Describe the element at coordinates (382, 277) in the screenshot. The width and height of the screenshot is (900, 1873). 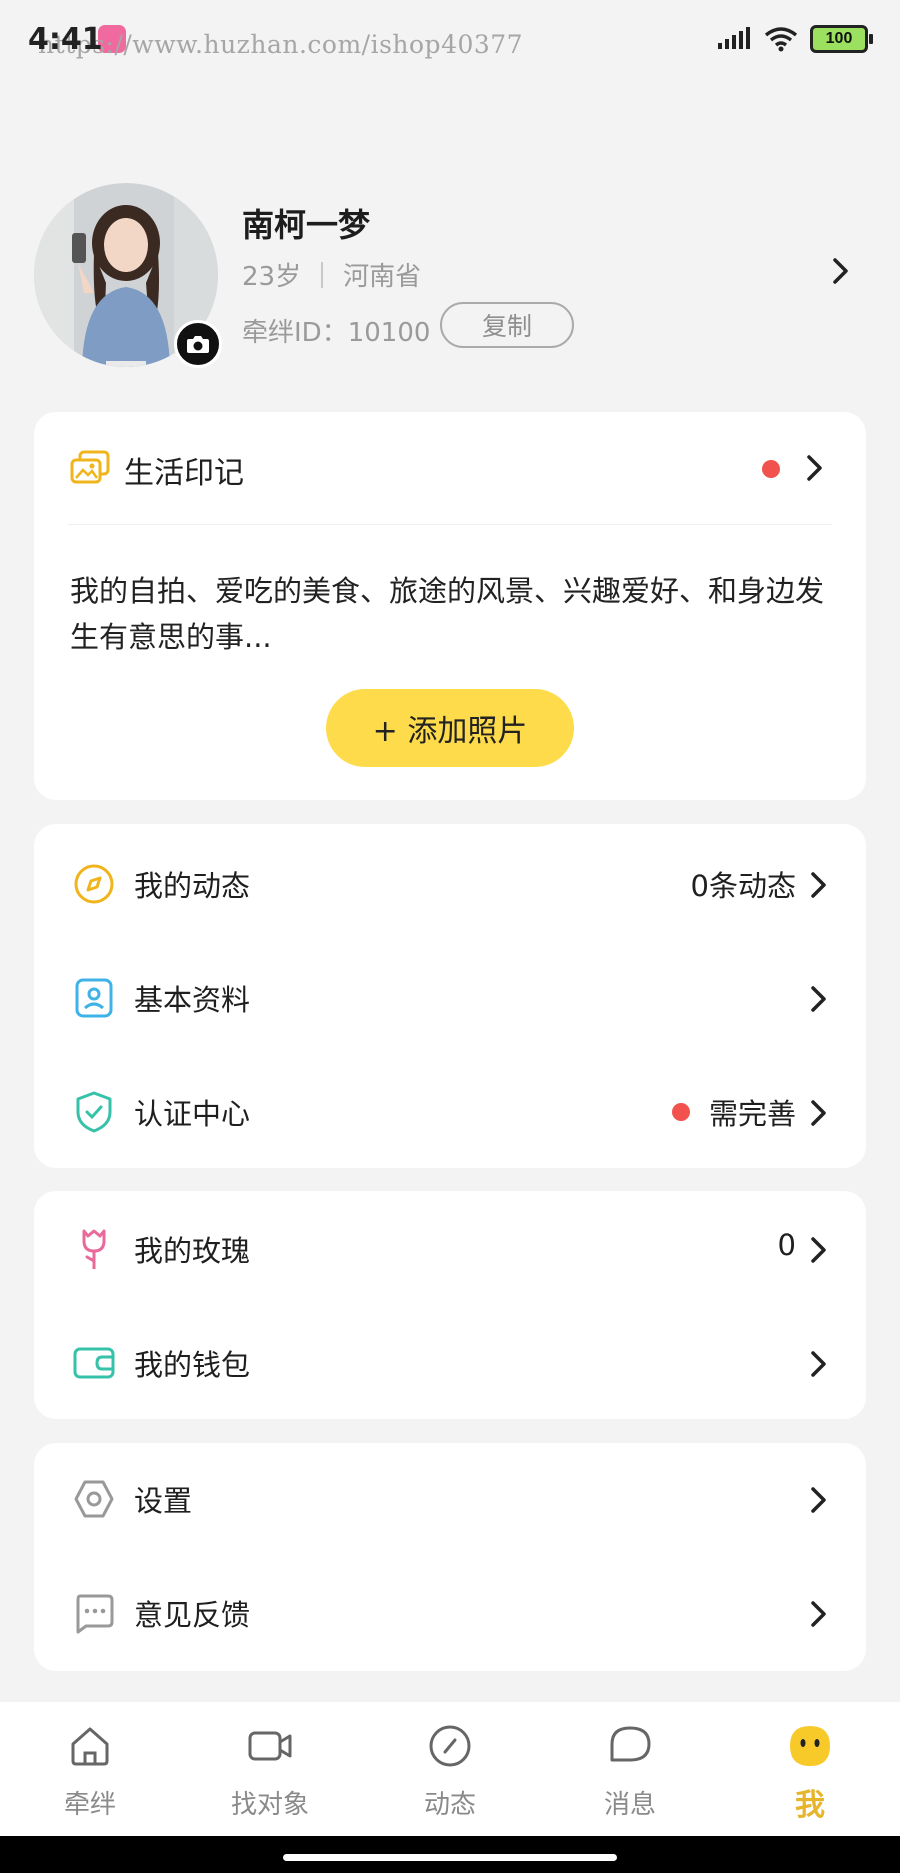
I see `profile-location: 河南省` at that location.